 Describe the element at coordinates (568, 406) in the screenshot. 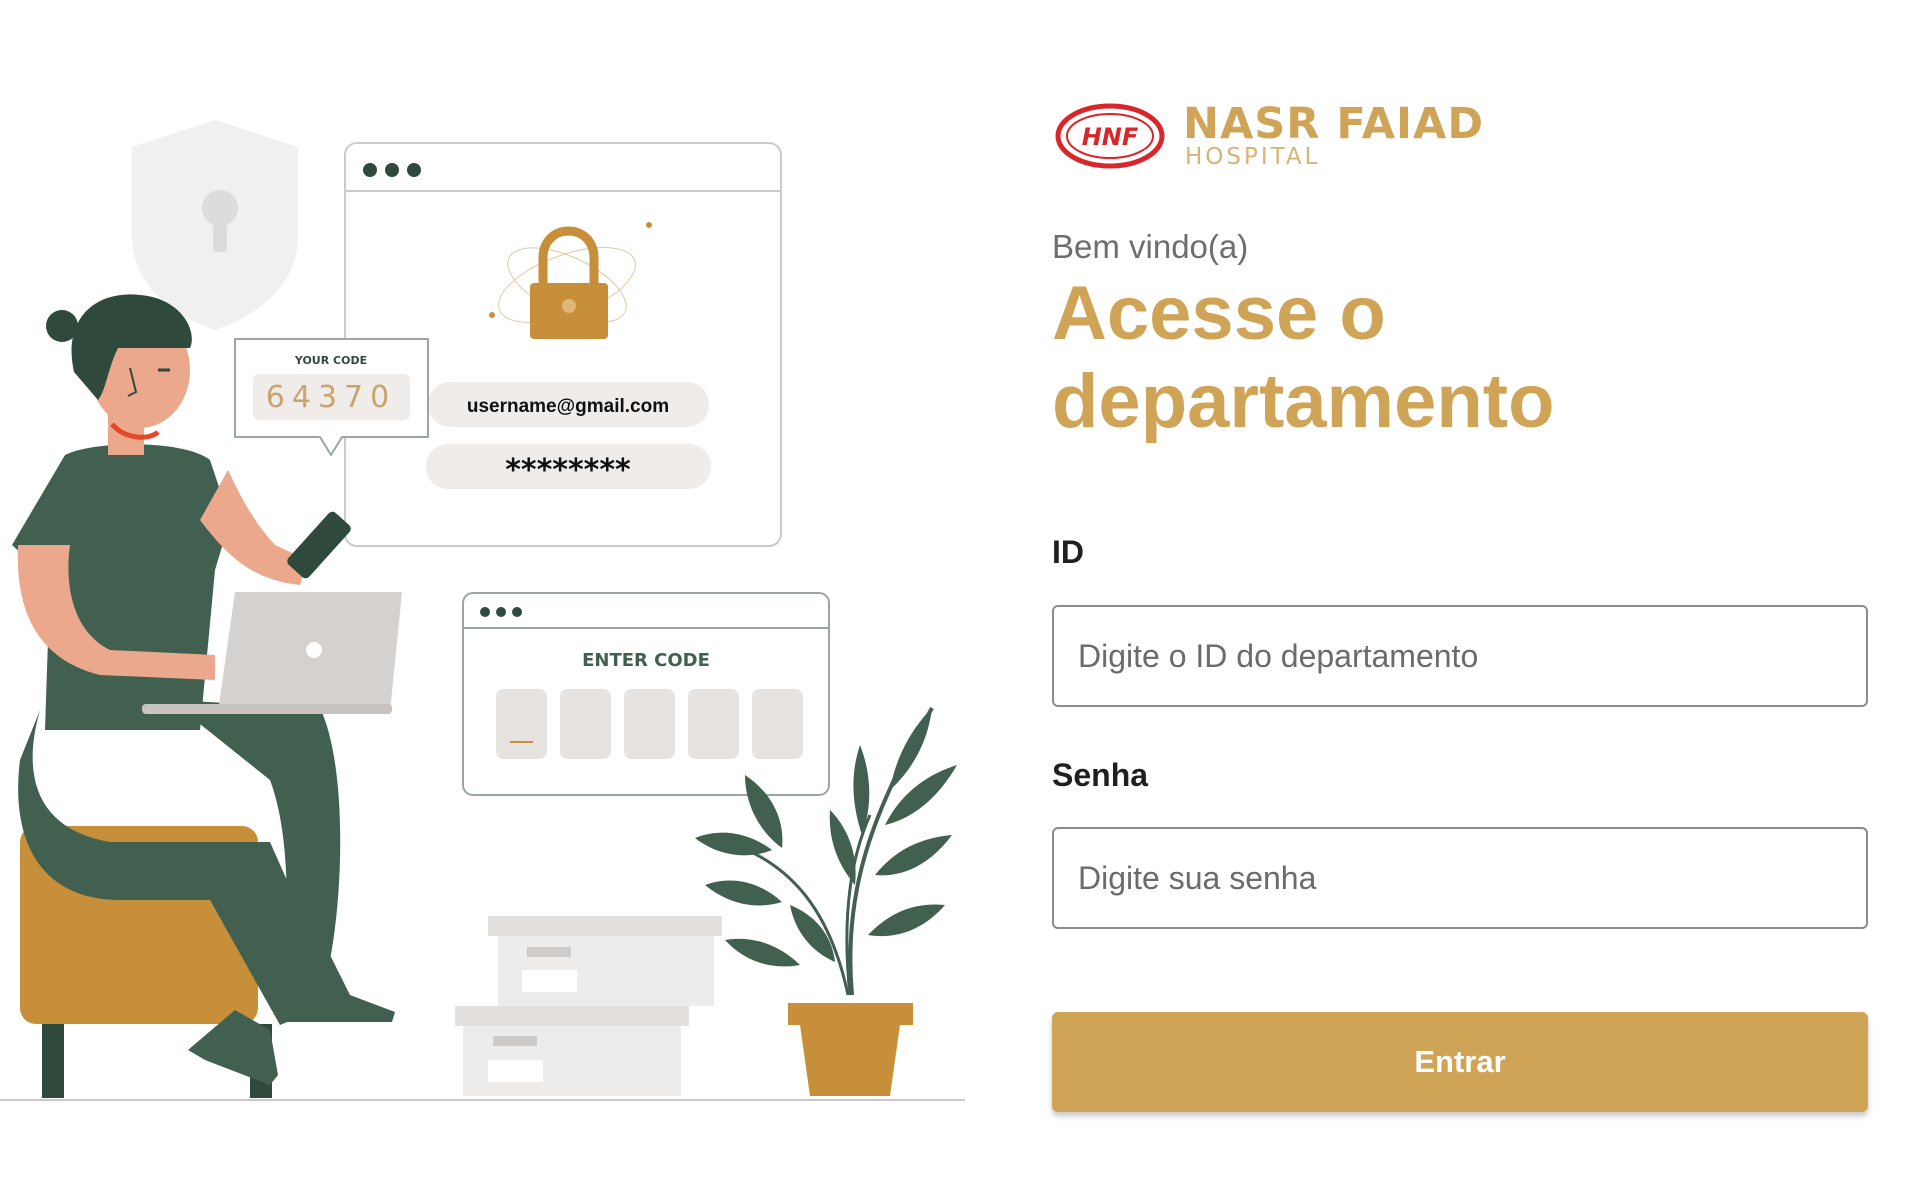

I see `email-text: username@gmail.com` at that location.